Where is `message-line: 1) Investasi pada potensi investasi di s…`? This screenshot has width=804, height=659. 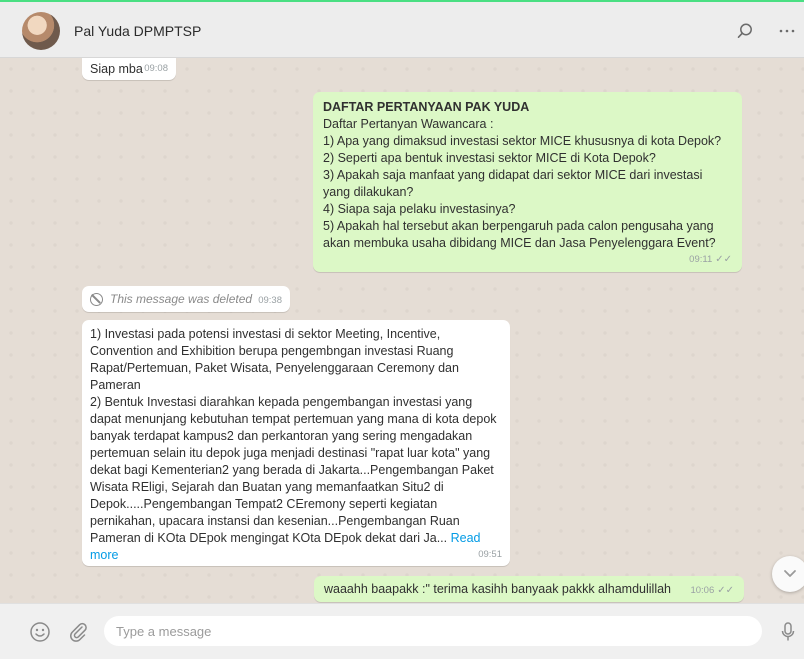
message-line: 1) Investasi pada potensi investasi di s… is located at coordinates (274, 359).